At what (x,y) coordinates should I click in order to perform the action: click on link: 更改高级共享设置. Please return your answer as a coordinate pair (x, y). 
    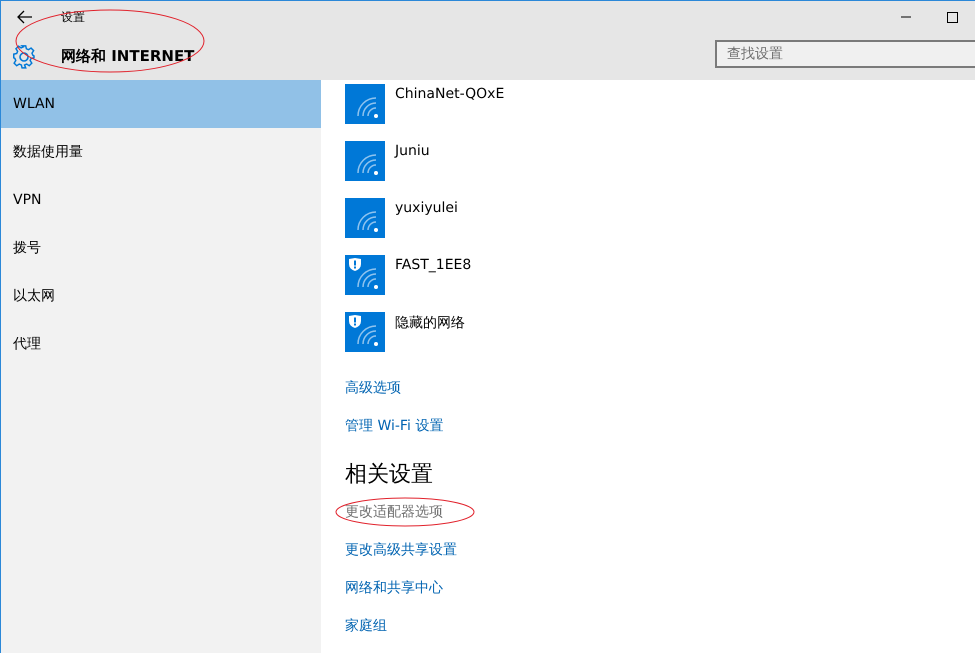
    Looking at the image, I should click on (401, 550).